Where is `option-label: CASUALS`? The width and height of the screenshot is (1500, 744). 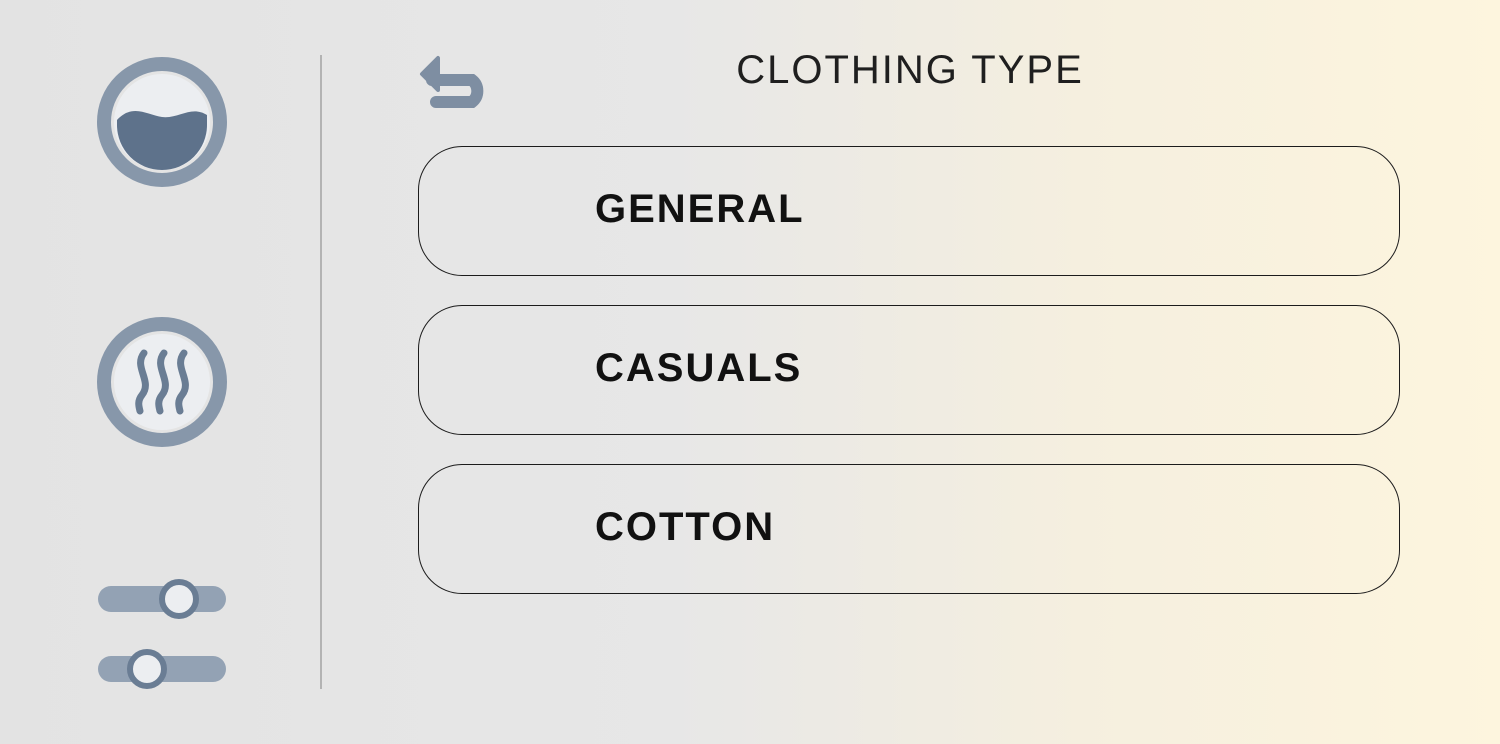 option-label: CASUALS is located at coordinates (699, 368).